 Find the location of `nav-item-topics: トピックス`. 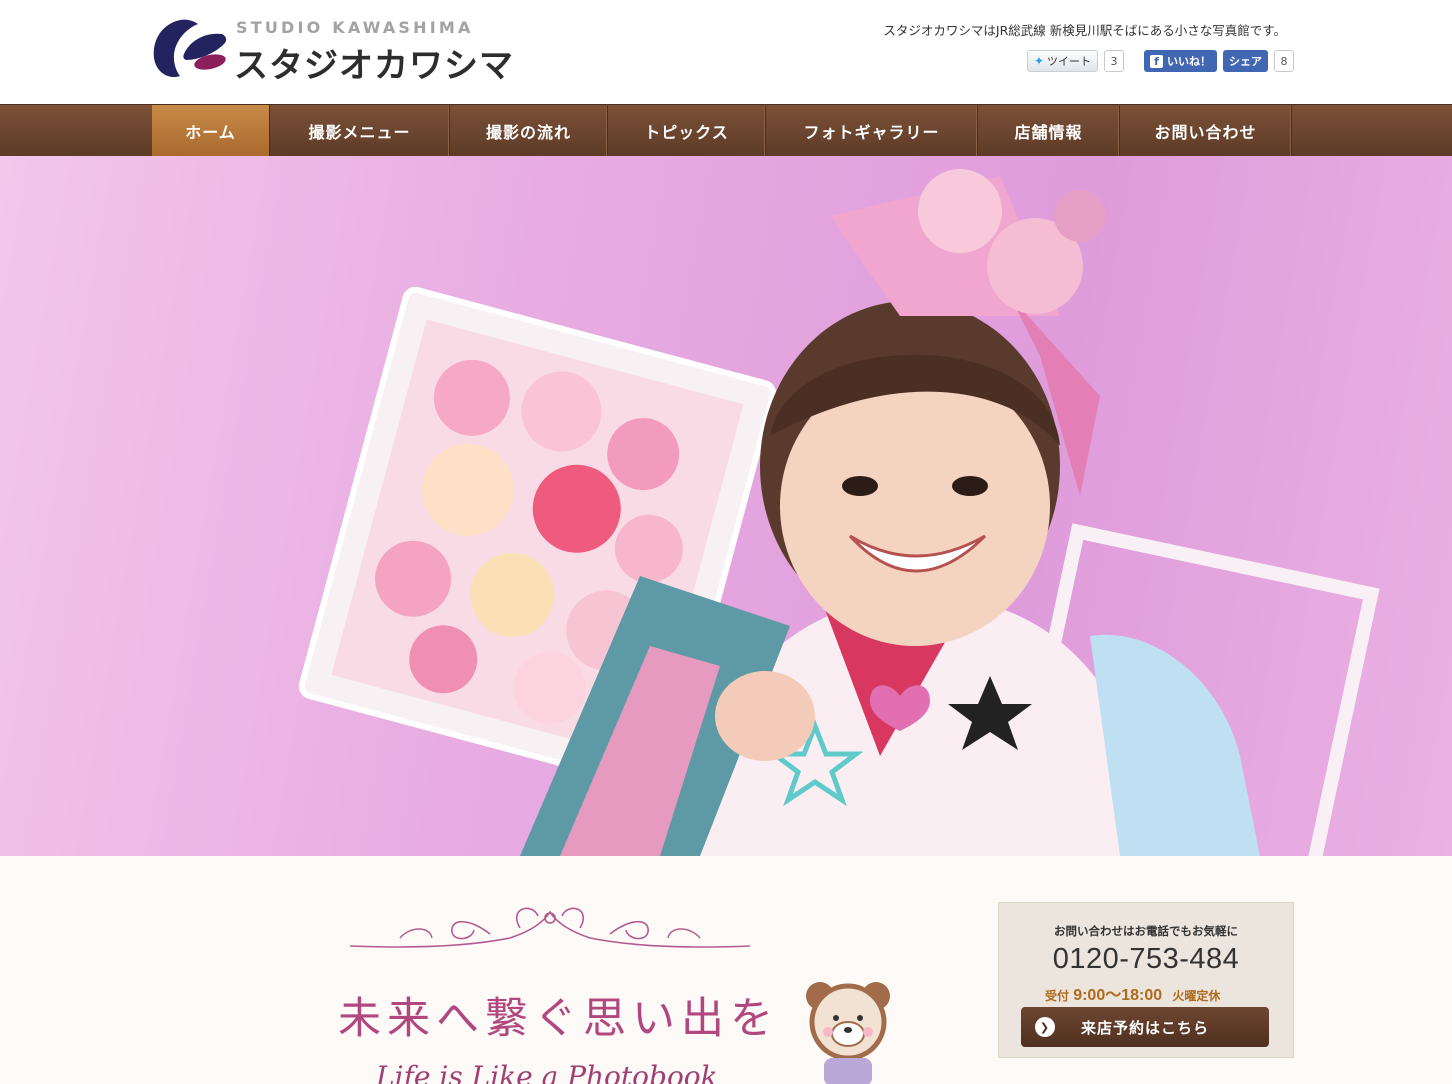

nav-item-topics: トピックス is located at coordinates (687, 130).